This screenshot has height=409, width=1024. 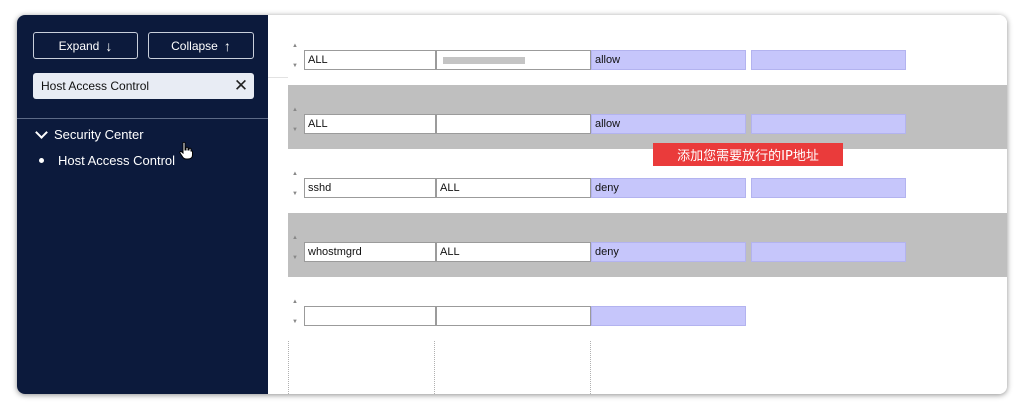 What do you see at coordinates (241, 86) in the screenshot?
I see `close-icon: ✕` at bounding box center [241, 86].